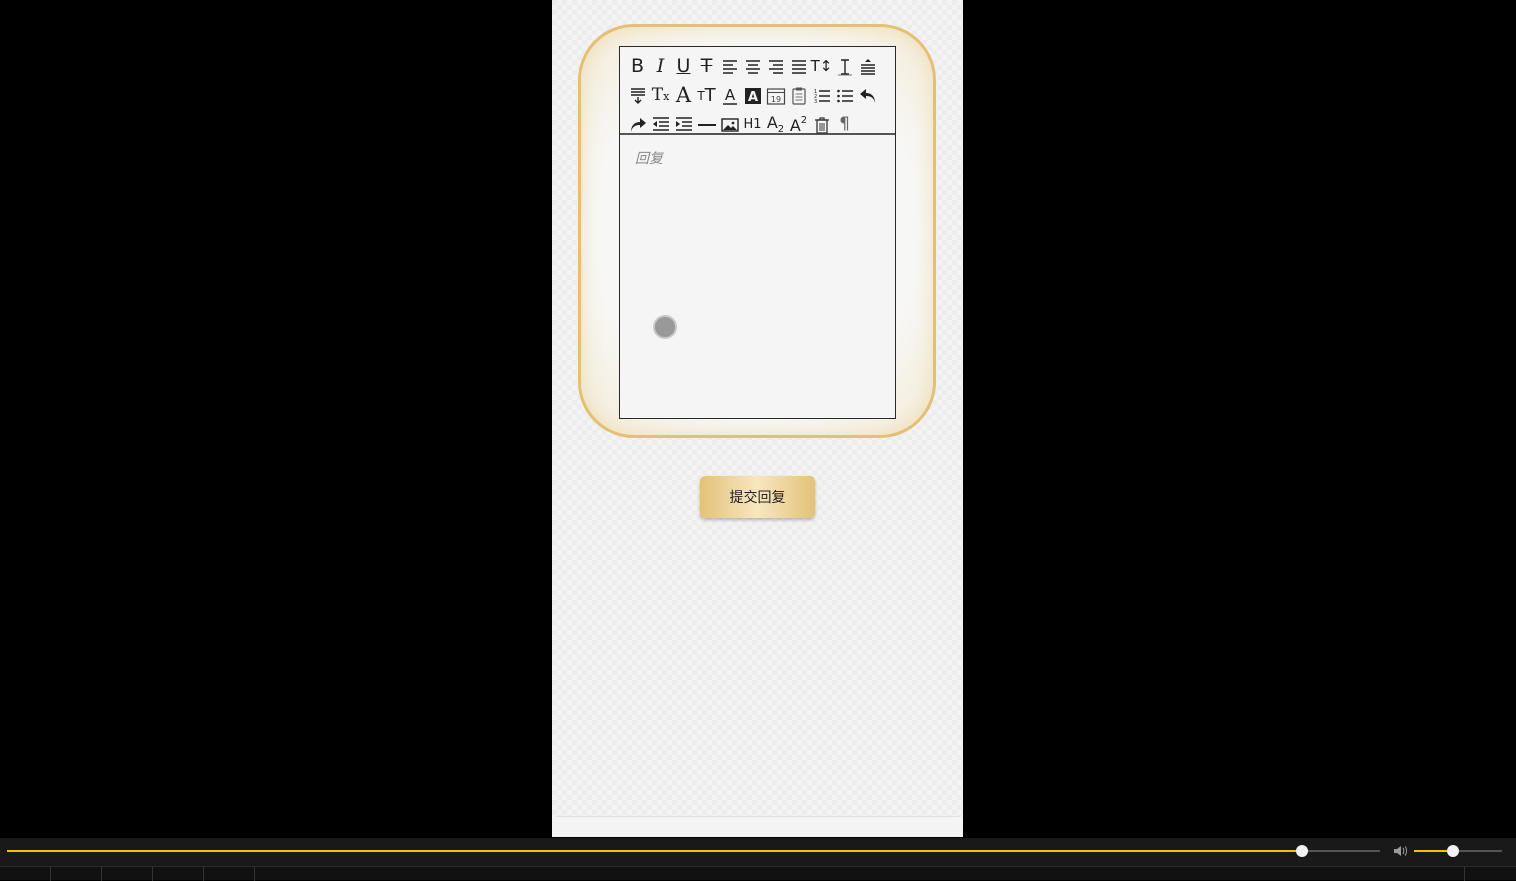 The width and height of the screenshot is (1516, 881). I want to click on align-right-icon, so click(775, 66).